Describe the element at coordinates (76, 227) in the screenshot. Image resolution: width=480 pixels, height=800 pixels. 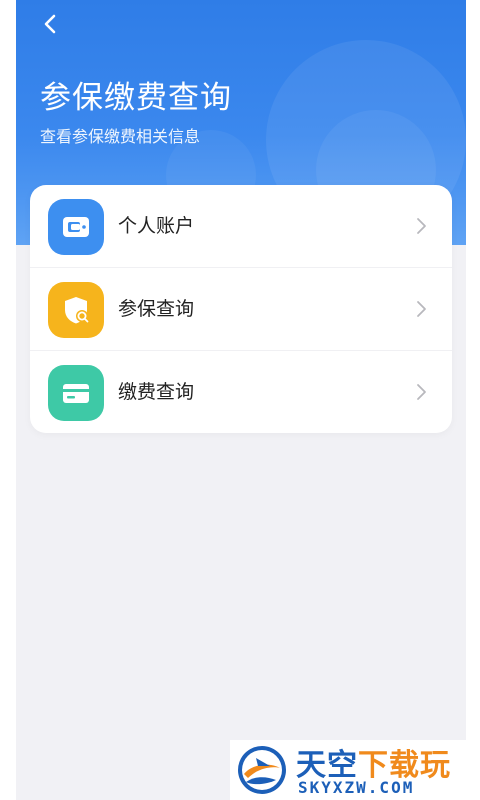
I see `wallet-icon` at that location.